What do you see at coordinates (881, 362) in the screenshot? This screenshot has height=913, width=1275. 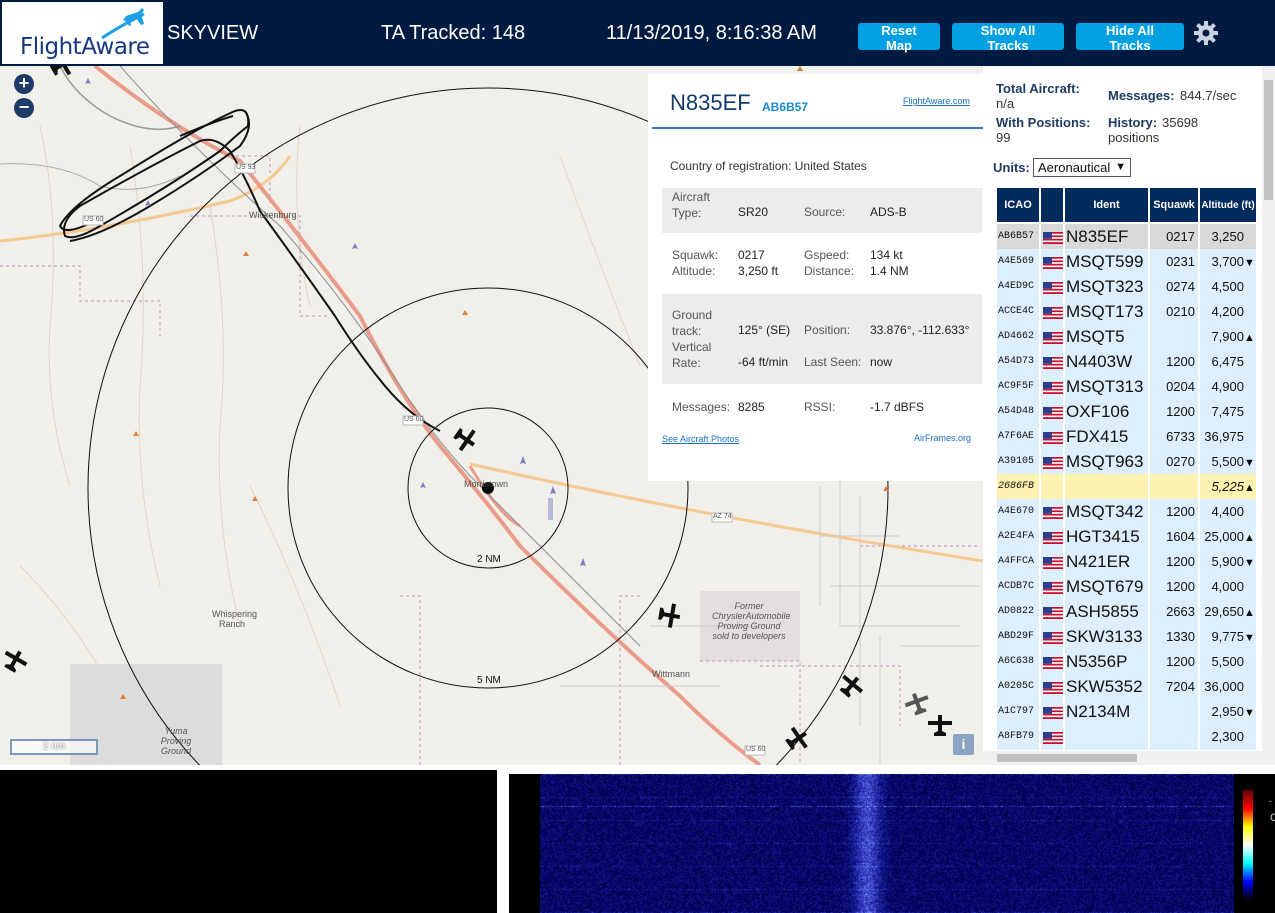 I see `last-seen-value: now` at bounding box center [881, 362].